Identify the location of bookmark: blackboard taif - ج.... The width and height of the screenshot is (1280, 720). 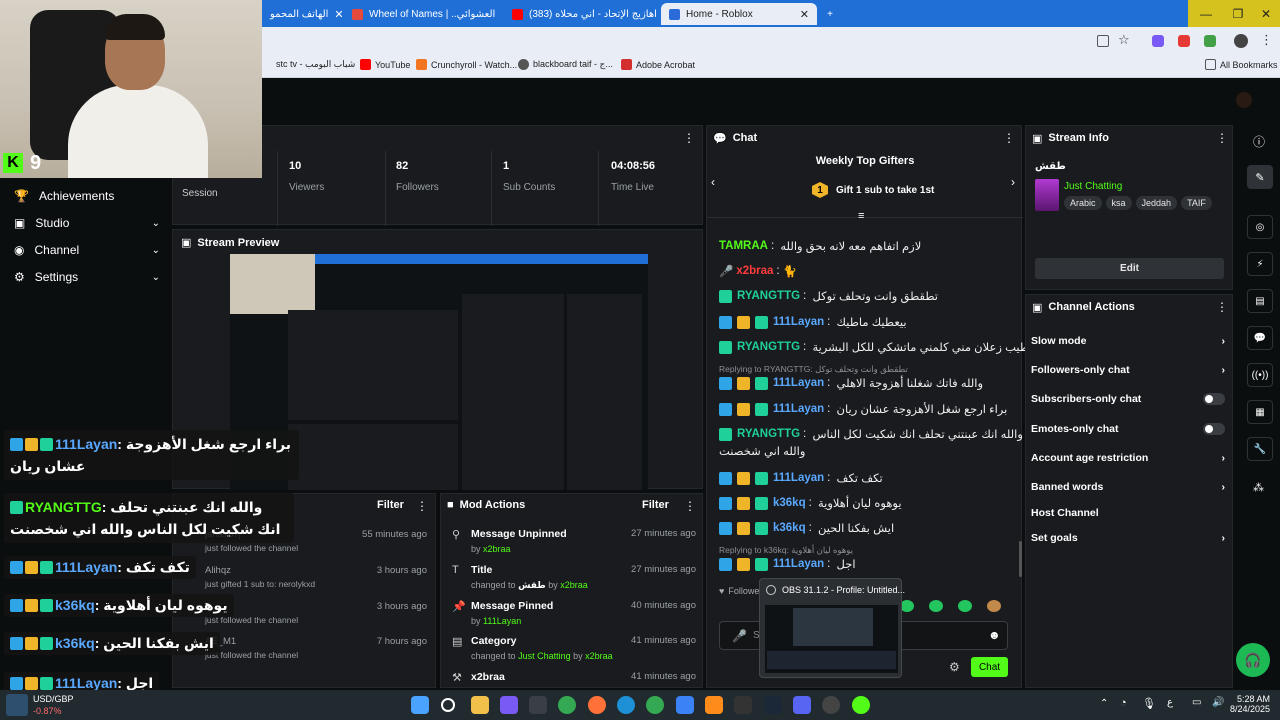
(565, 64).